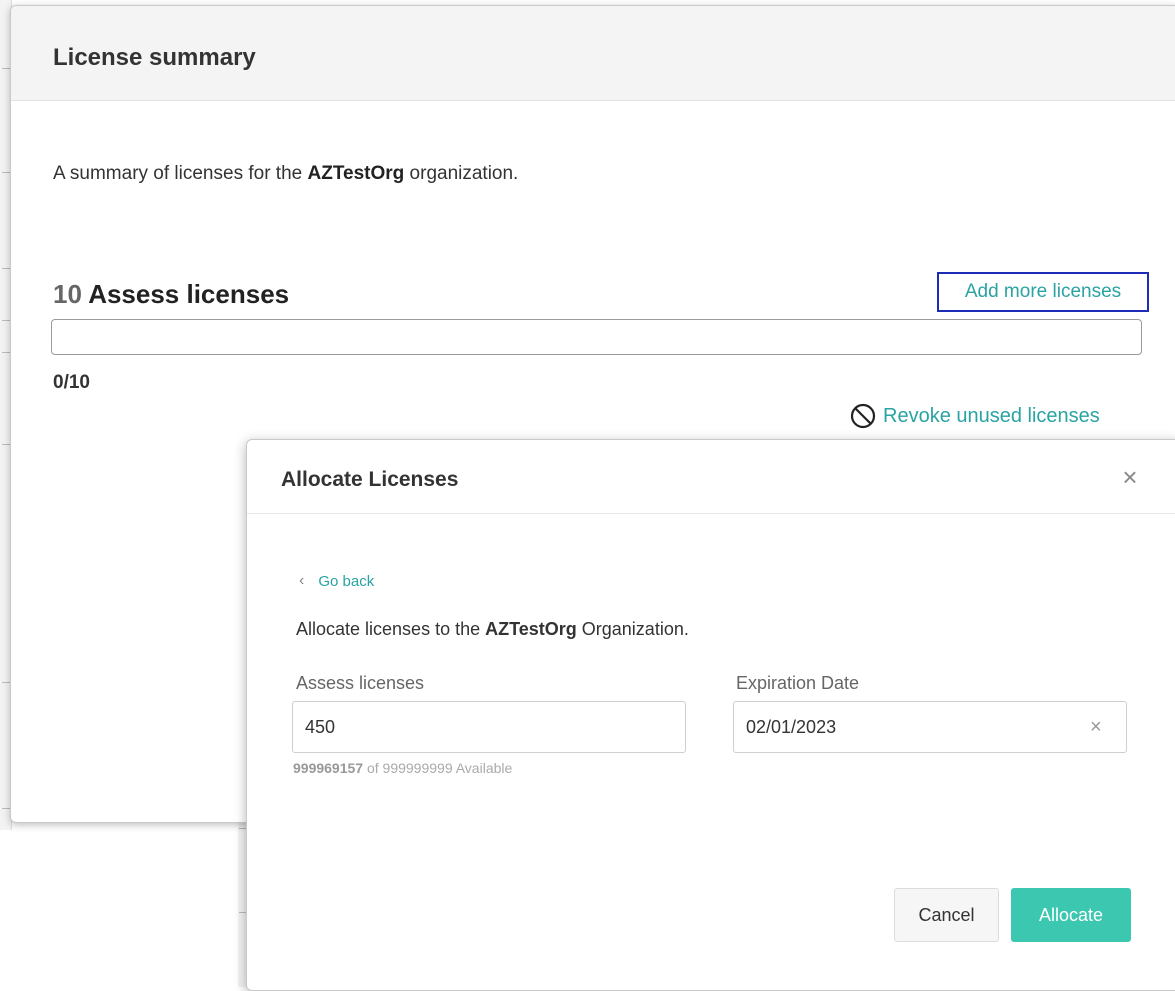 This screenshot has height=991, width=1175. I want to click on available-count: 999969157, so click(328, 768).